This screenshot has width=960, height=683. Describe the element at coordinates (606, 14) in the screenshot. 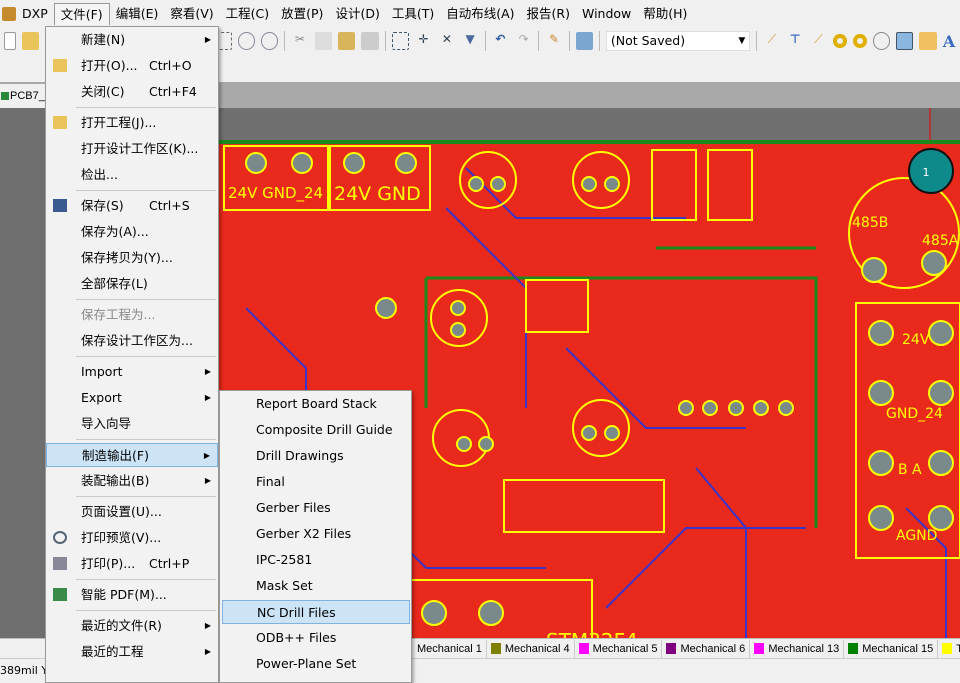

I see `menu-window: Window` at that location.